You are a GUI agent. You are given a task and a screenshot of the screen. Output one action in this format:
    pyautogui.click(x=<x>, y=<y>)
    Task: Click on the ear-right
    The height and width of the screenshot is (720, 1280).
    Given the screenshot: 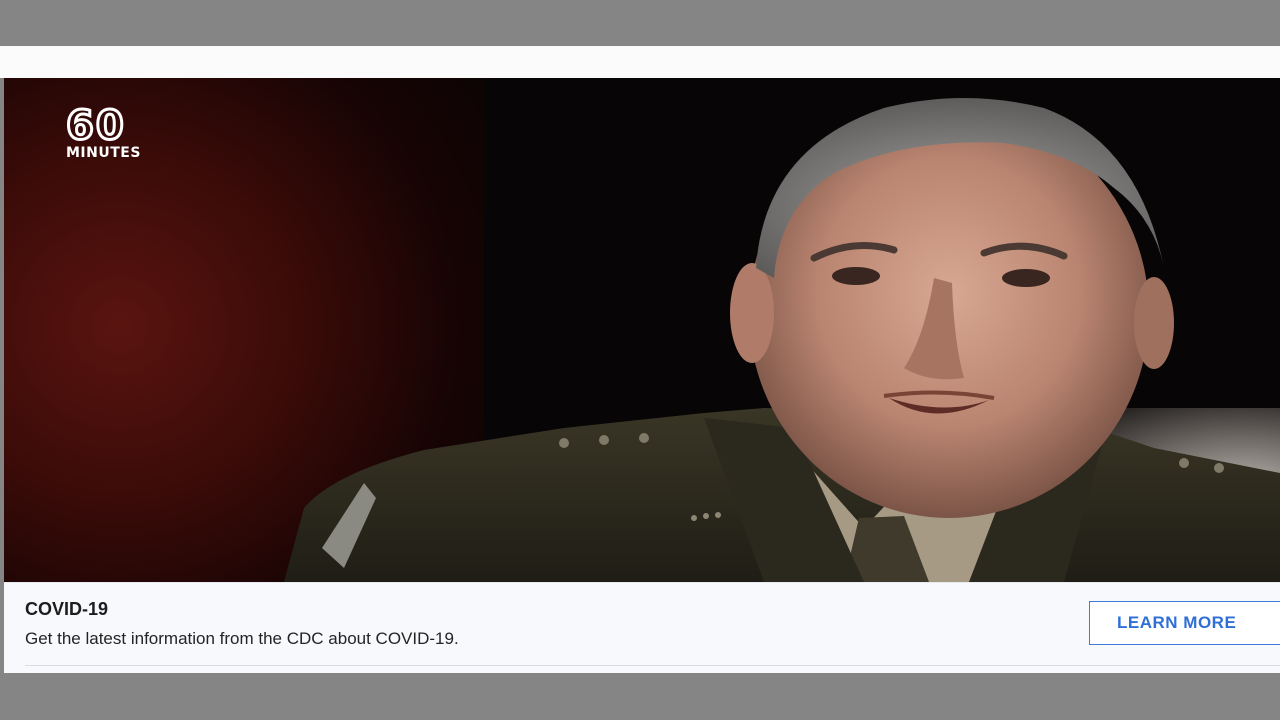 What is the action you would take?
    pyautogui.click(x=1154, y=323)
    